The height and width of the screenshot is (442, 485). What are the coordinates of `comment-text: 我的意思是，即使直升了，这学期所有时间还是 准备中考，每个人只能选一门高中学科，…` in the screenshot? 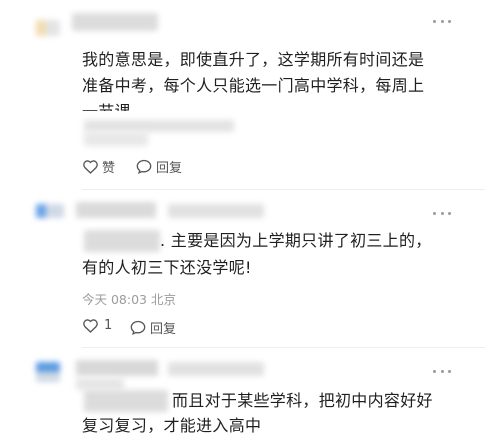 It's located at (253, 79).